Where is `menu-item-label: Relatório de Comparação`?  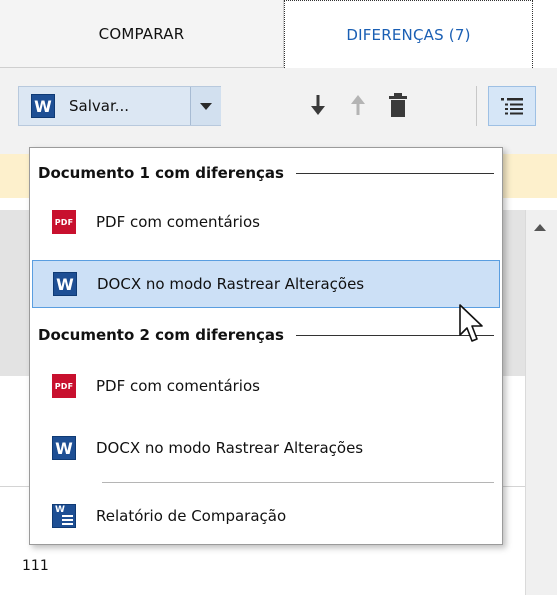
menu-item-label: Relatório de Comparação is located at coordinates (191, 516).